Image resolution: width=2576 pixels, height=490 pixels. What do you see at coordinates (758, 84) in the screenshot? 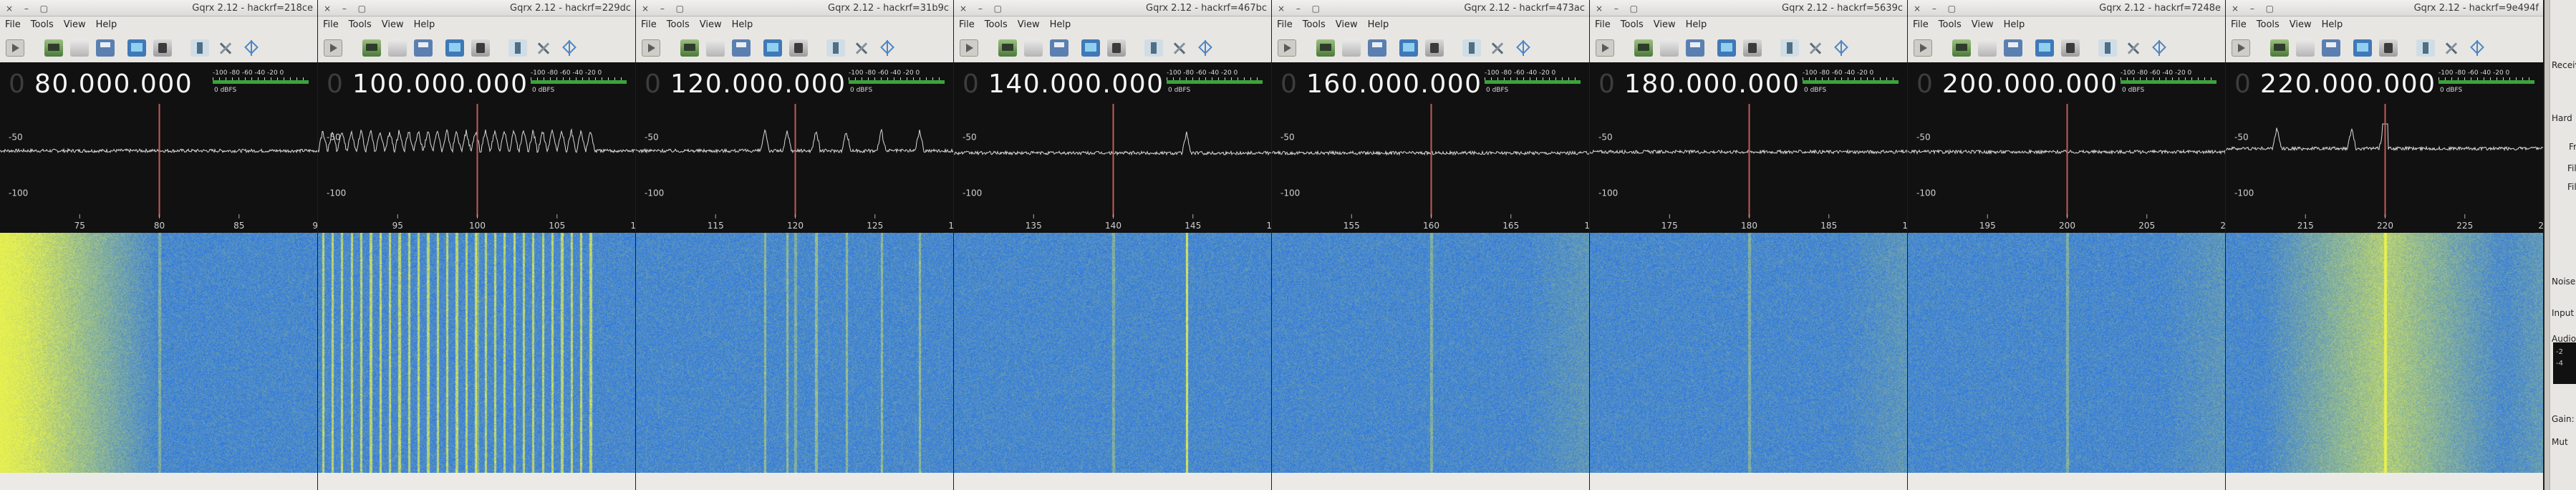
I see `frequency-display: 120.000.000` at bounding box center [758, 84].